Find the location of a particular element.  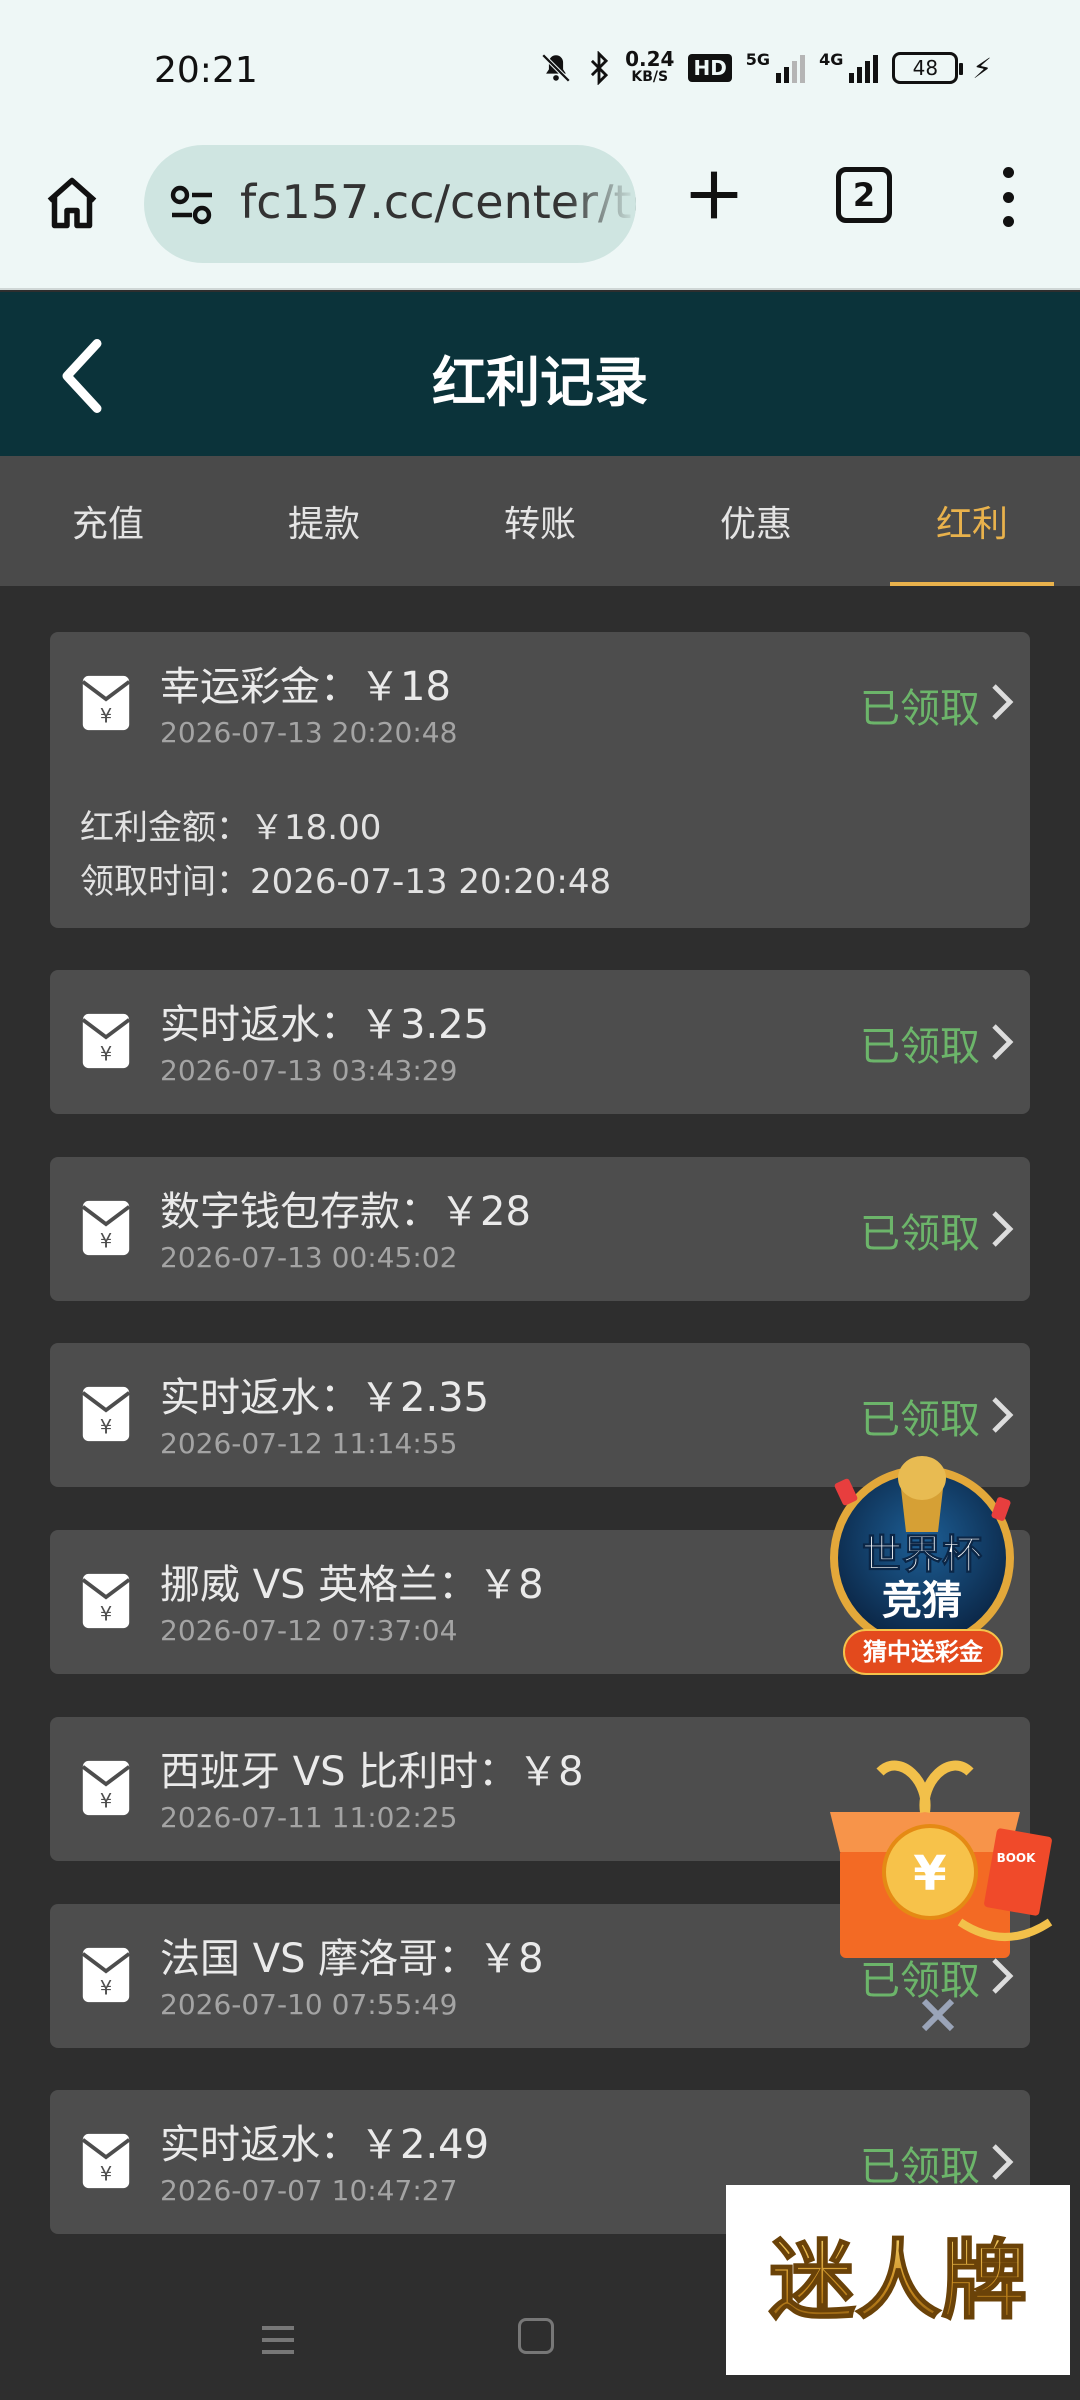

bell-off-icon is located at coordinates (556, 68).